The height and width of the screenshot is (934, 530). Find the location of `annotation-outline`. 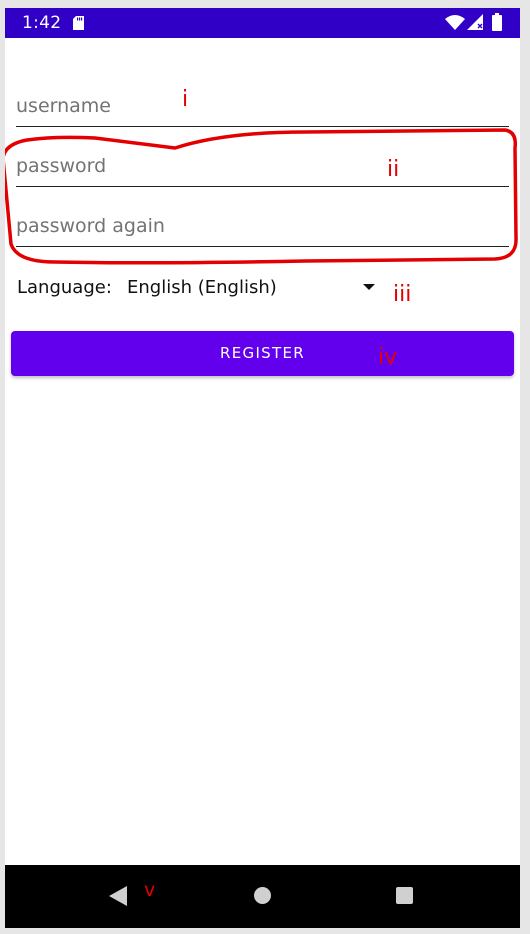

annotation-outline is located at coordinates (261, 196).